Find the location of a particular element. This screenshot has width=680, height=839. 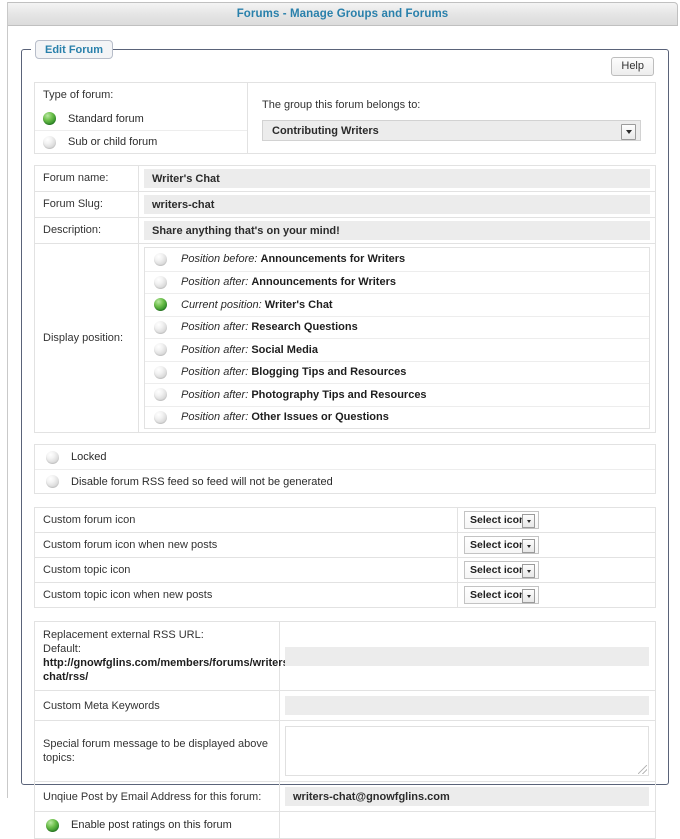

toggle-post-ratings: Enable post ratings on this forum is located at coordinates (157, 825).